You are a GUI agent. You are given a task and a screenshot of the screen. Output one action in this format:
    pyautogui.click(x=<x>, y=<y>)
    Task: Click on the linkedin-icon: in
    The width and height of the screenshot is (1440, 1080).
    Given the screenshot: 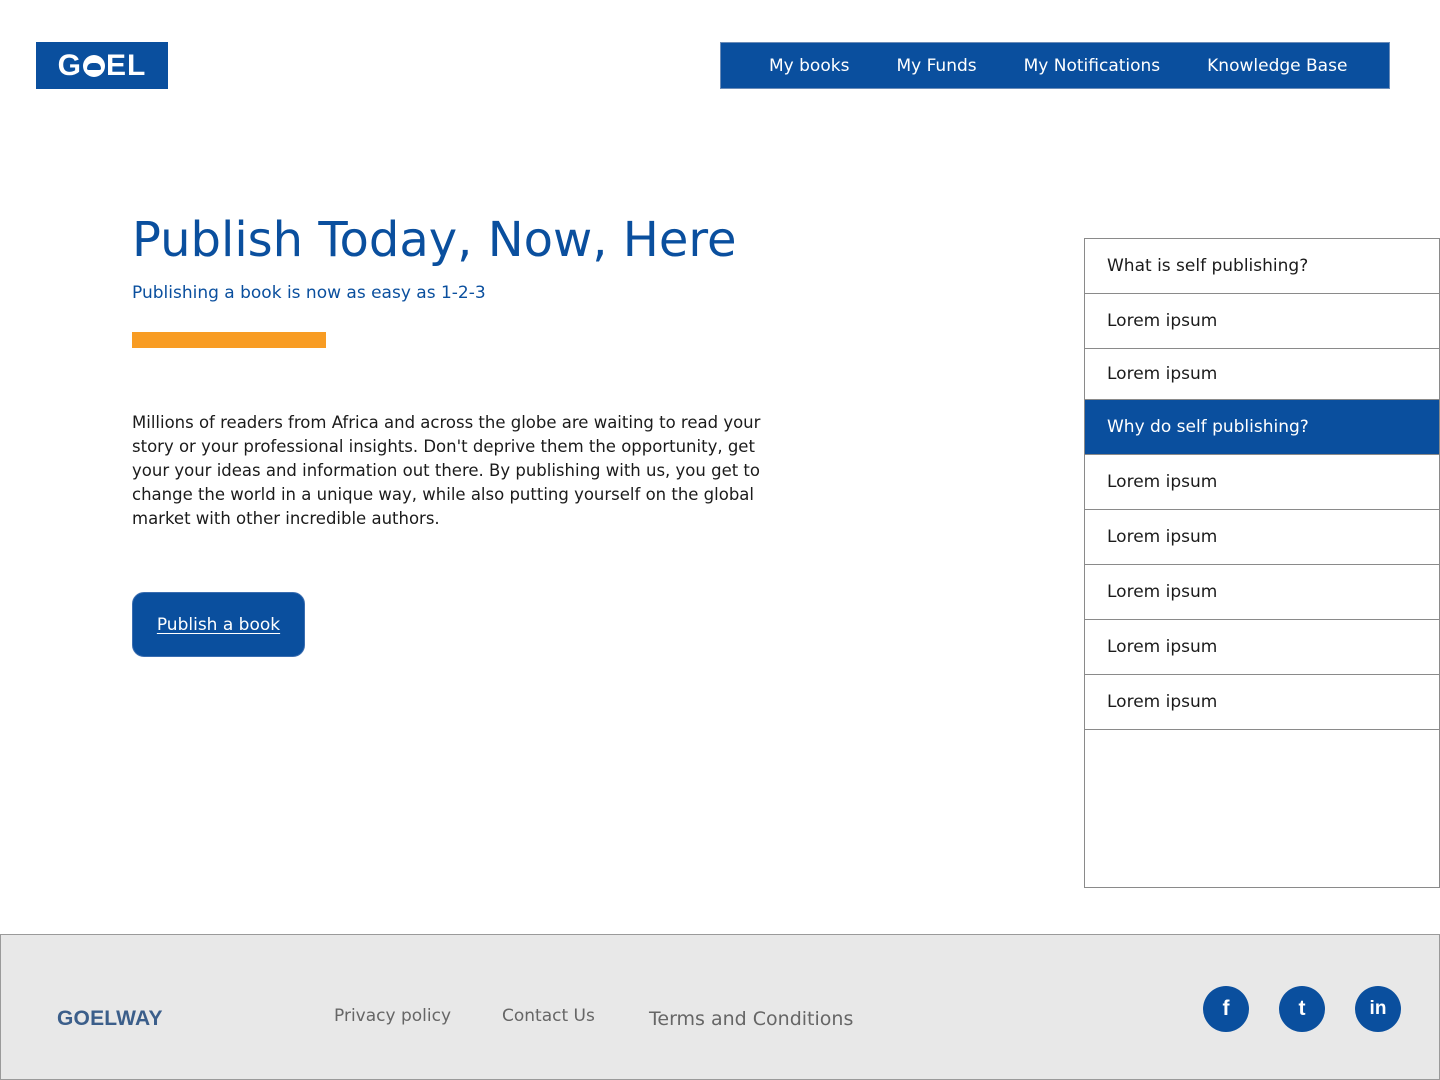 What is the action you would take?
    pyautogui.click(x=1378, y=1009)
    